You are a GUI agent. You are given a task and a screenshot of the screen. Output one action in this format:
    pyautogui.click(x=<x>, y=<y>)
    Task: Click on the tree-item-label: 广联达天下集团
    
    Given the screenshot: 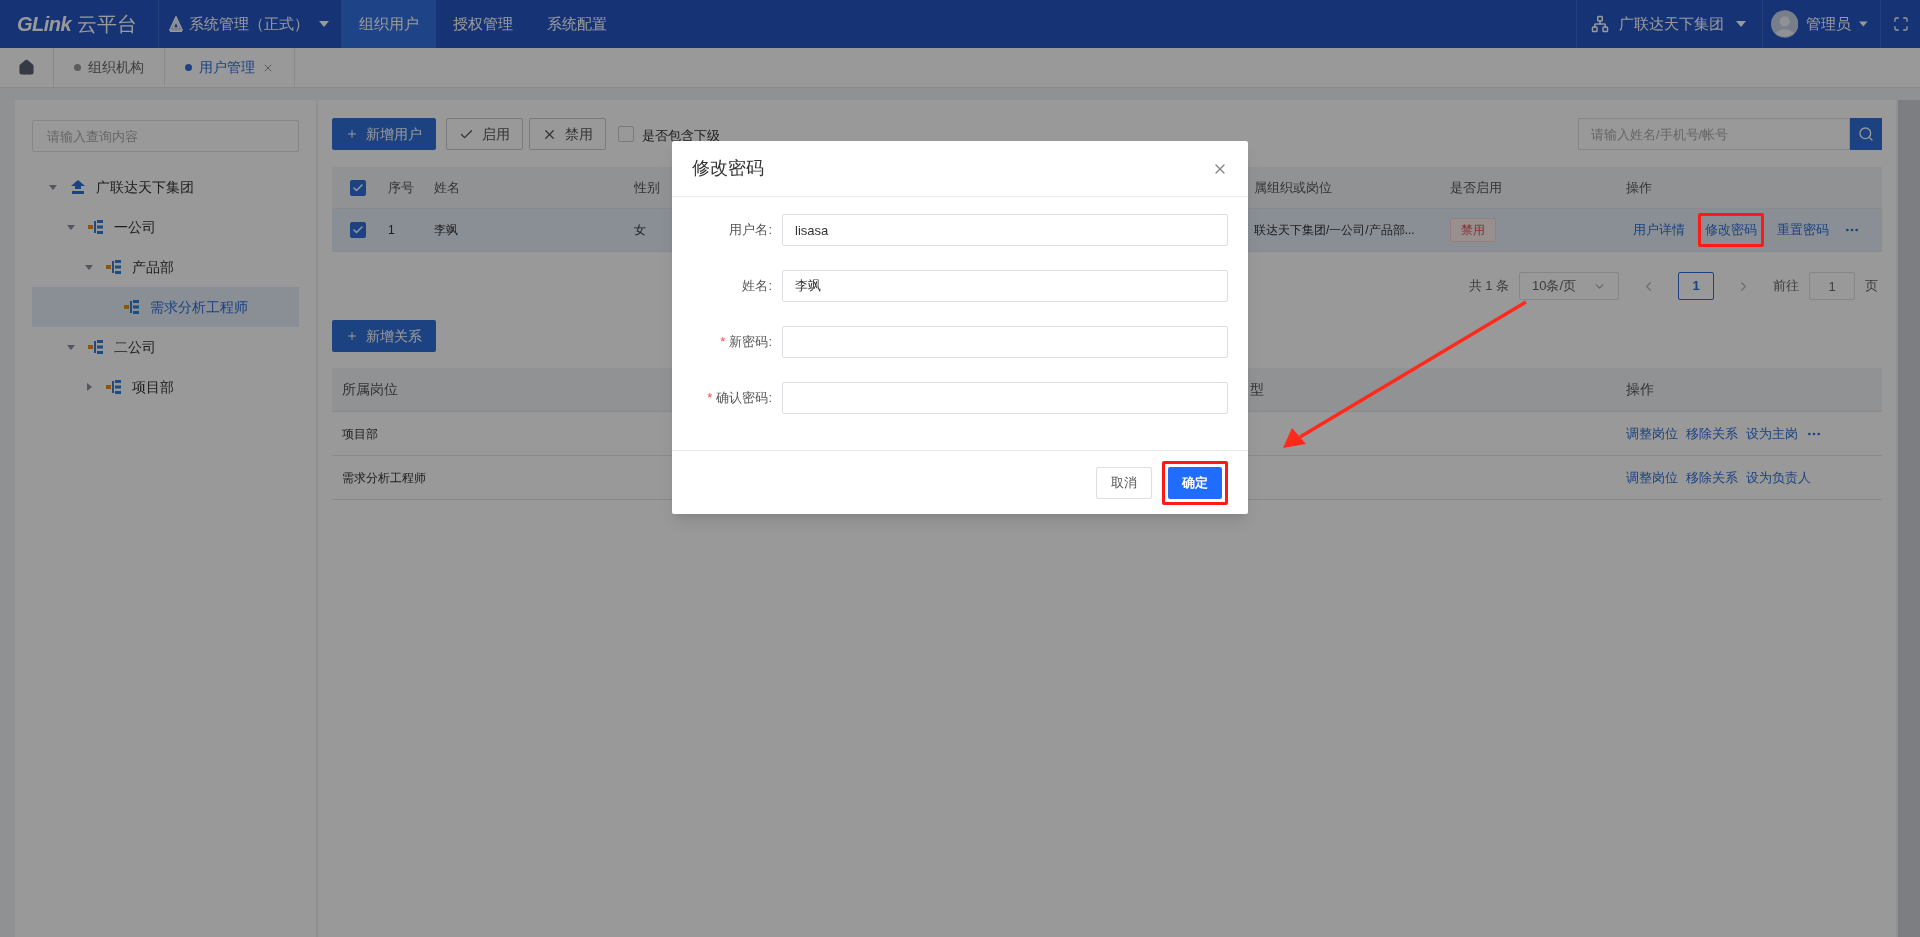 What is the action you would take?
    pyautogui.click(x=145, y=187)
    